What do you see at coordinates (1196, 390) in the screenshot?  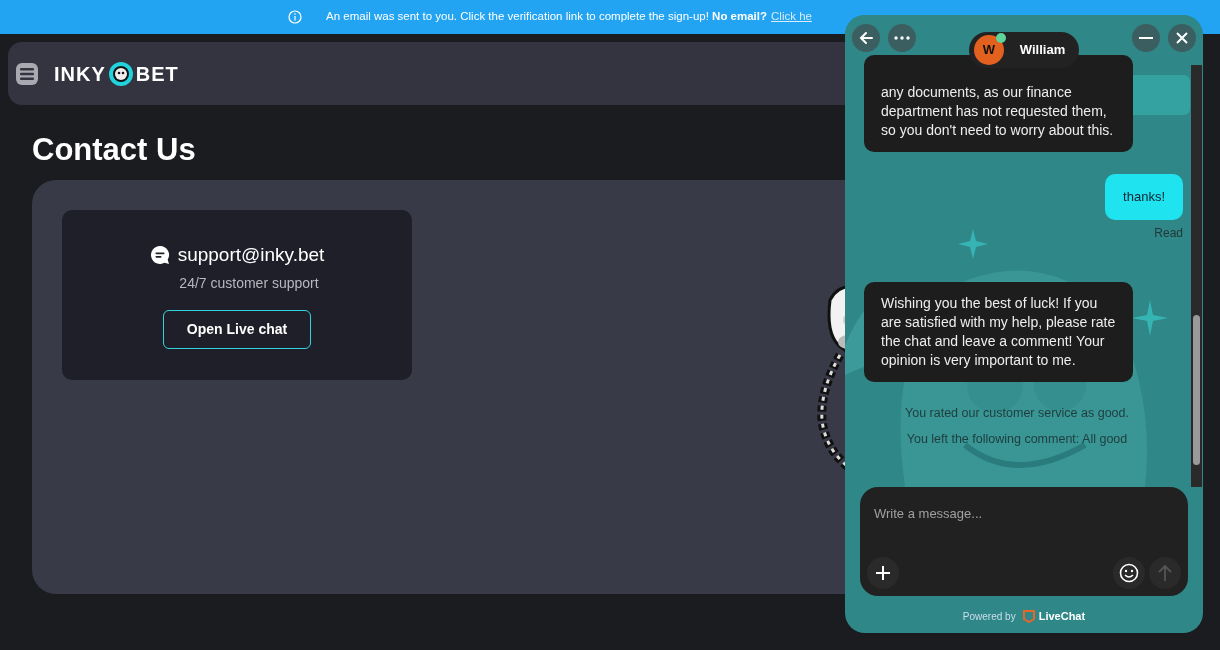 I see `scrollbar-thumb` at bounding box center [1196, 390].